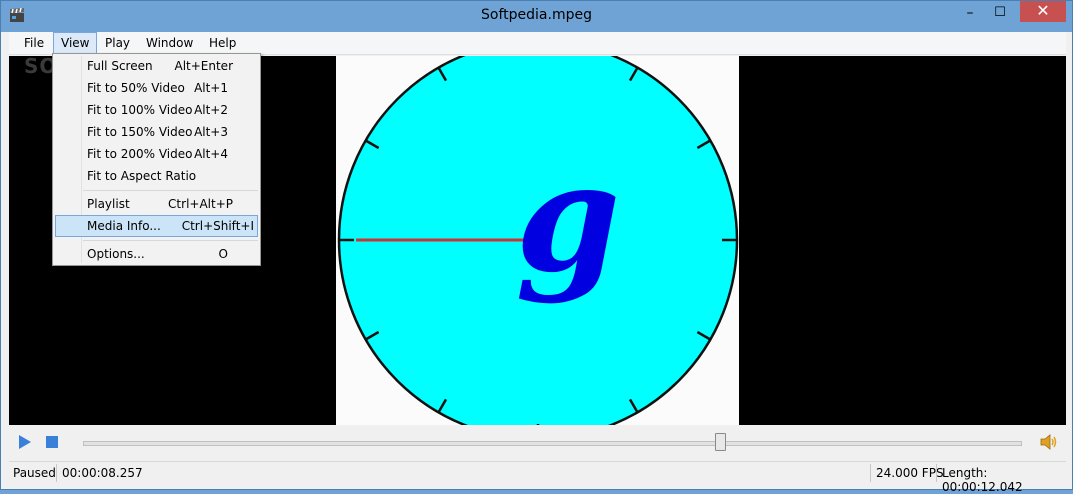  What do you see at coordinates (910, 473) in the screenshot?
I see `frame-rate: 24.000 FPS` at bounding box center [910, 473].